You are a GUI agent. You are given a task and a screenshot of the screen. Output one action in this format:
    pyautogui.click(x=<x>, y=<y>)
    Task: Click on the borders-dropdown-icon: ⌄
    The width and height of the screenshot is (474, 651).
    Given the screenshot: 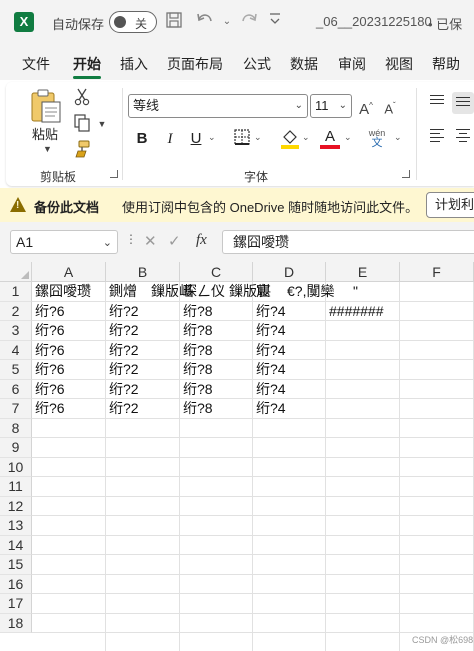 What is the action you would take?
    pyautogui.click(x=258, y=137)
    